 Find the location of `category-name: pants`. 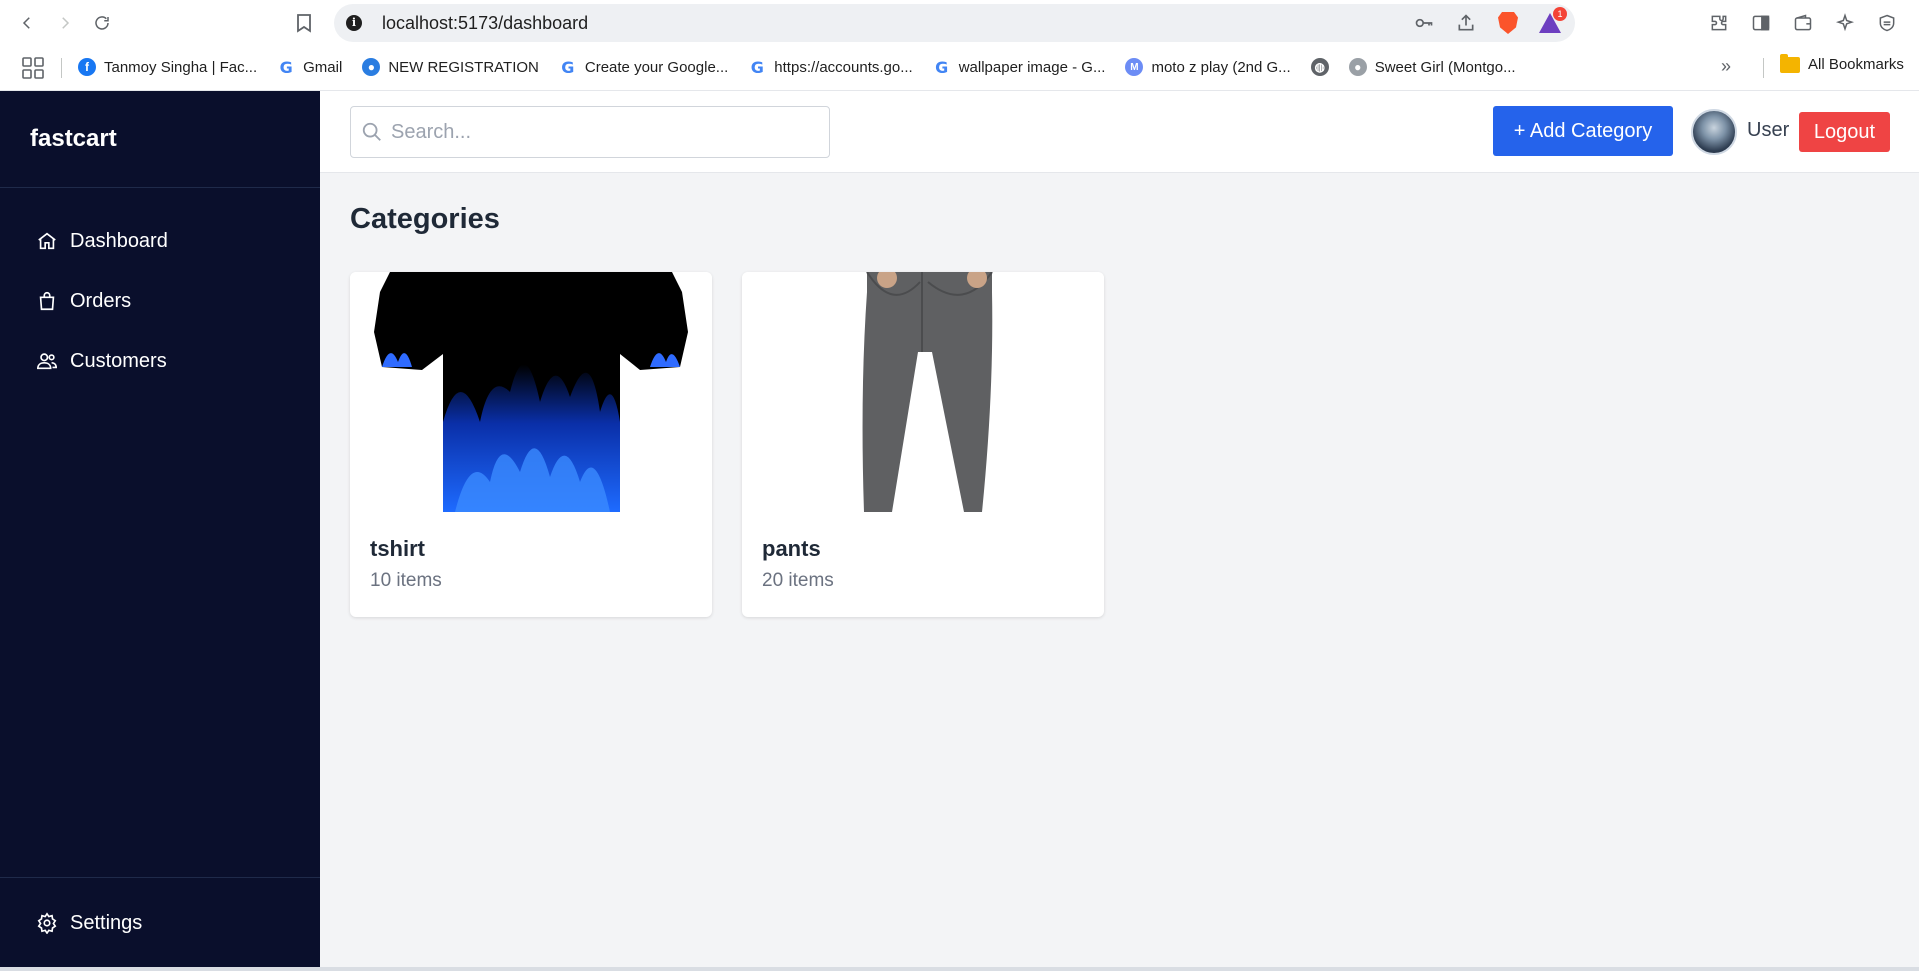

category-name: pants is located at coordinates (791, 548).